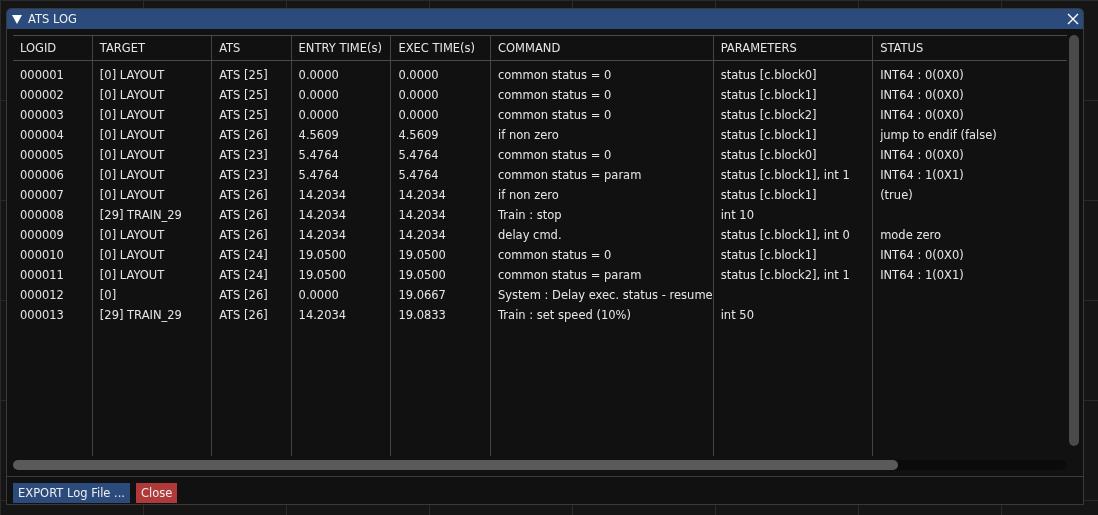 This screenshot has height=515, width=1098. Describe the element at coordinates (793, 48) in the screenshot. I see `column-header: PARAMETERS` at that location.